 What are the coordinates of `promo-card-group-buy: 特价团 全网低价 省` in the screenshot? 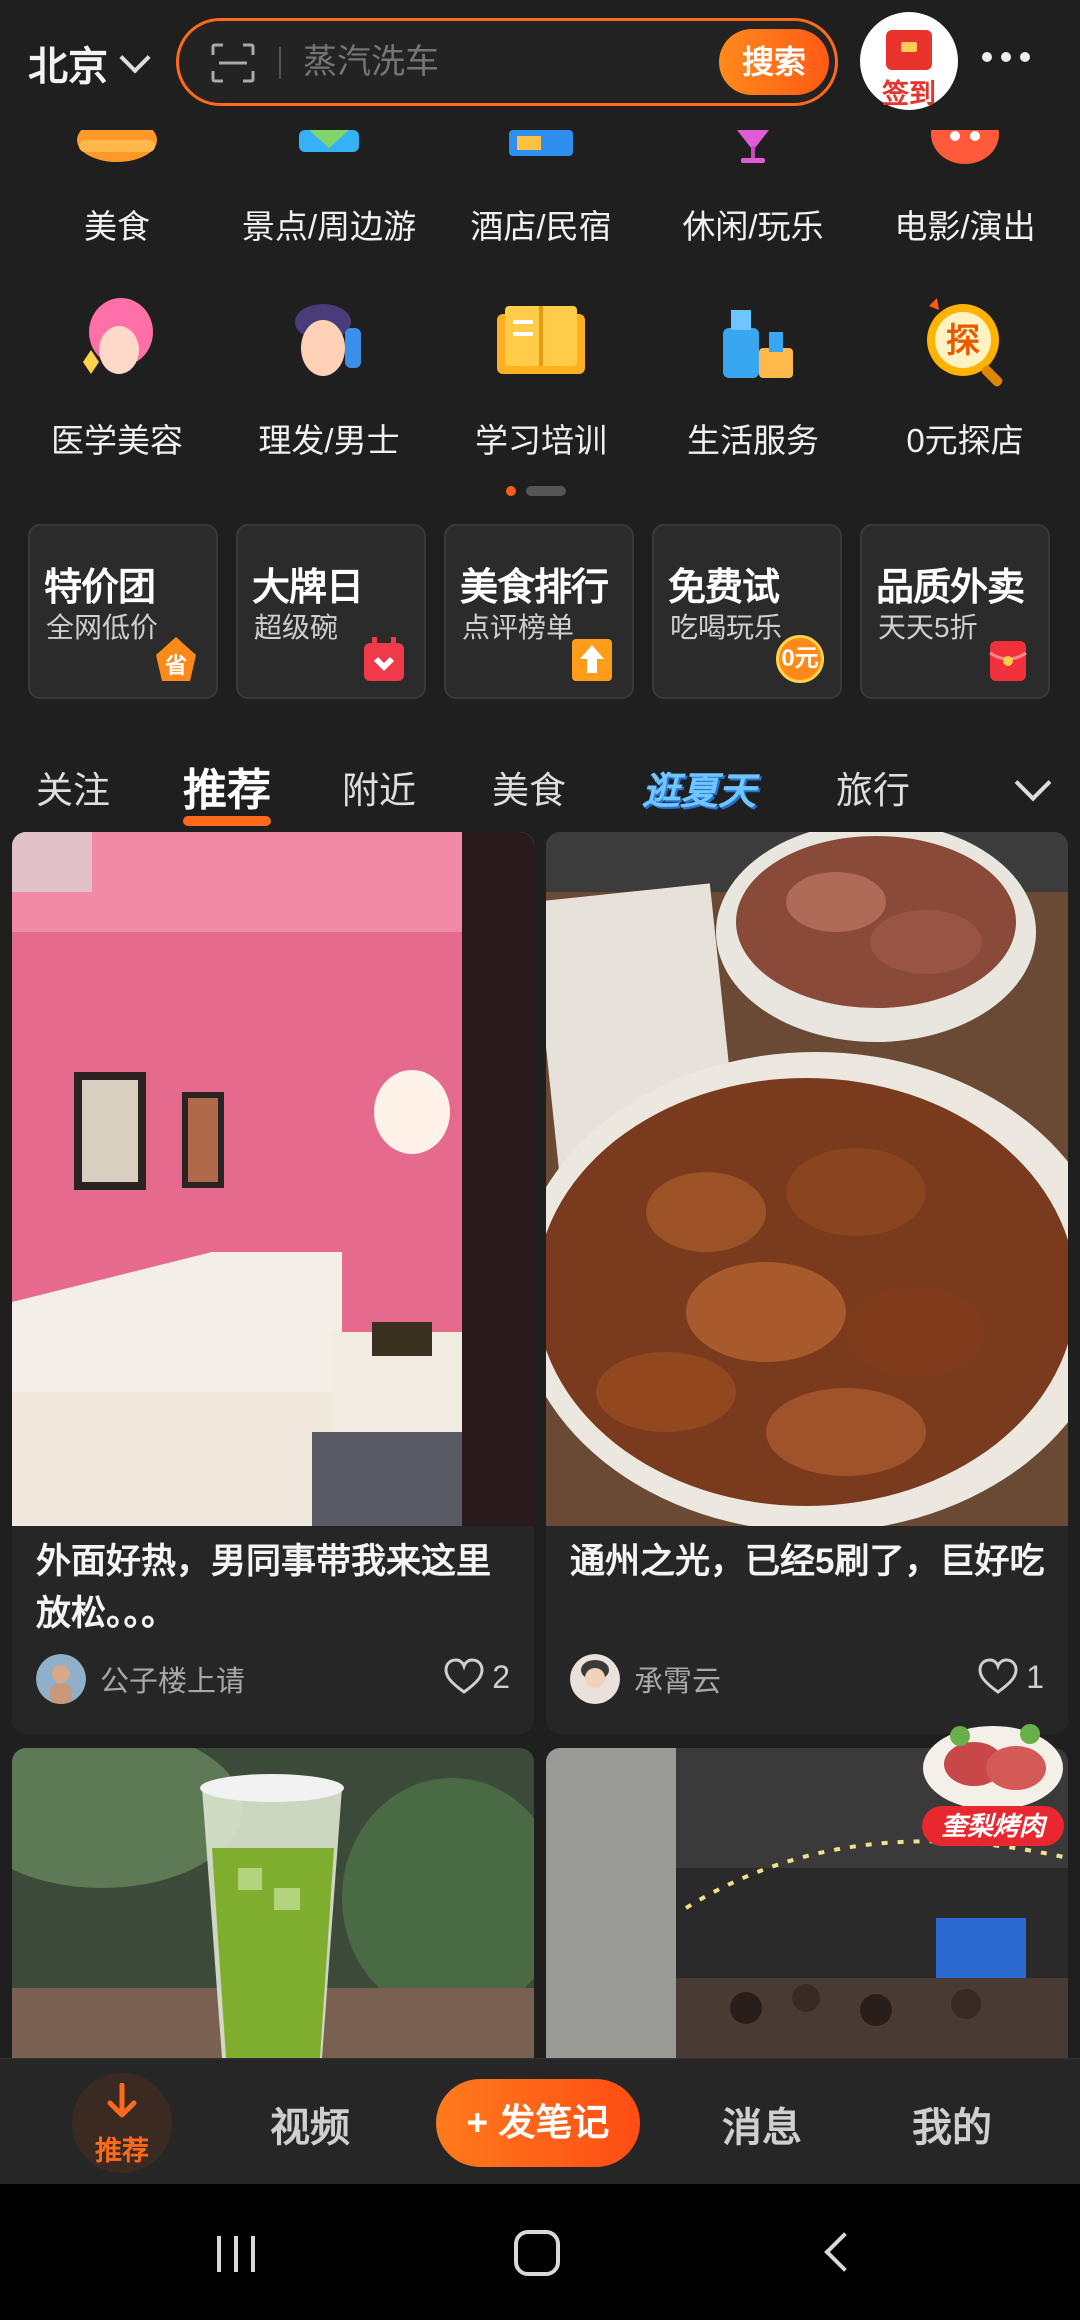 It's located at (123, 611).